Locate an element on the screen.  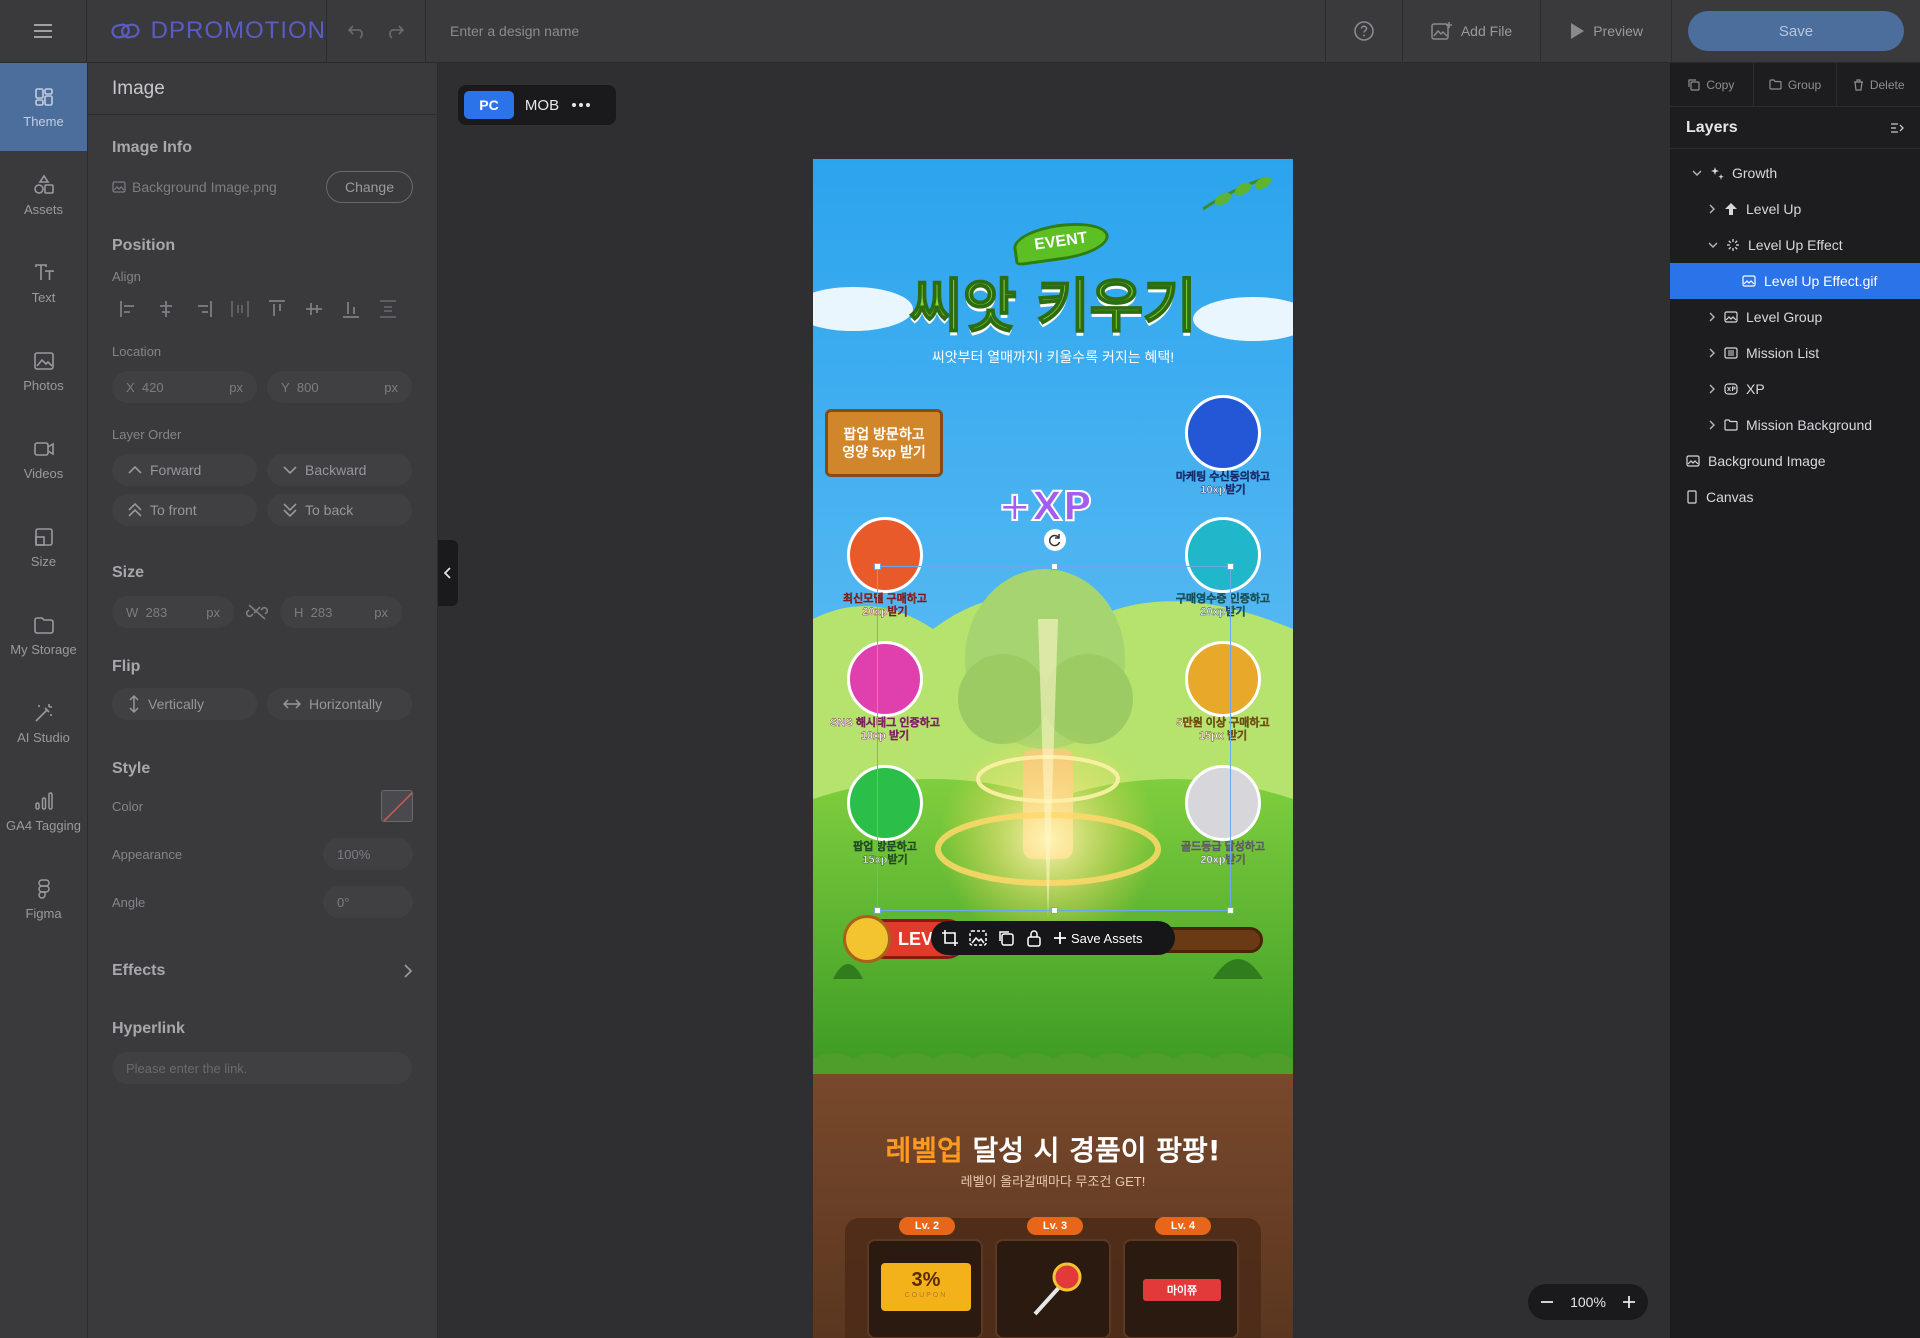
nav-theme: Theme is located at coordinates (43, 107).